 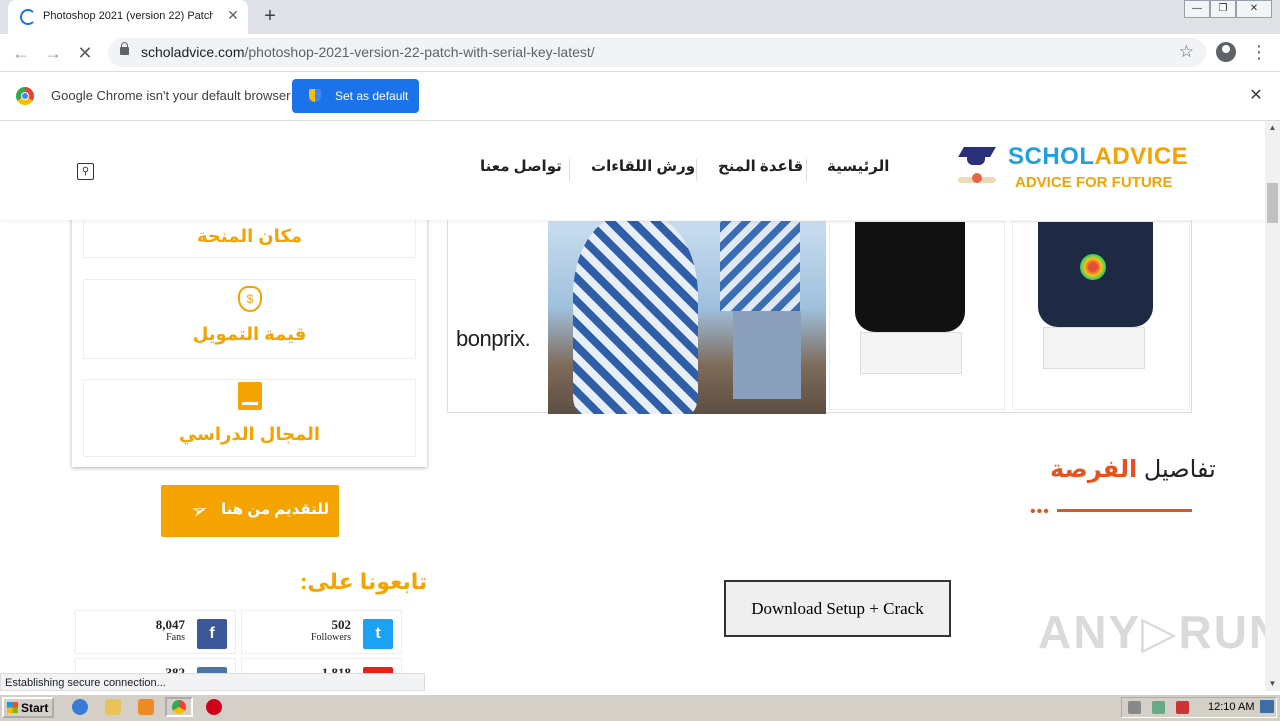 What do you see at coordinates (760, 166) in the screenshot?
I see `nav-scholarships-db: قاعدة المنح` at bounding box center [760, 166].